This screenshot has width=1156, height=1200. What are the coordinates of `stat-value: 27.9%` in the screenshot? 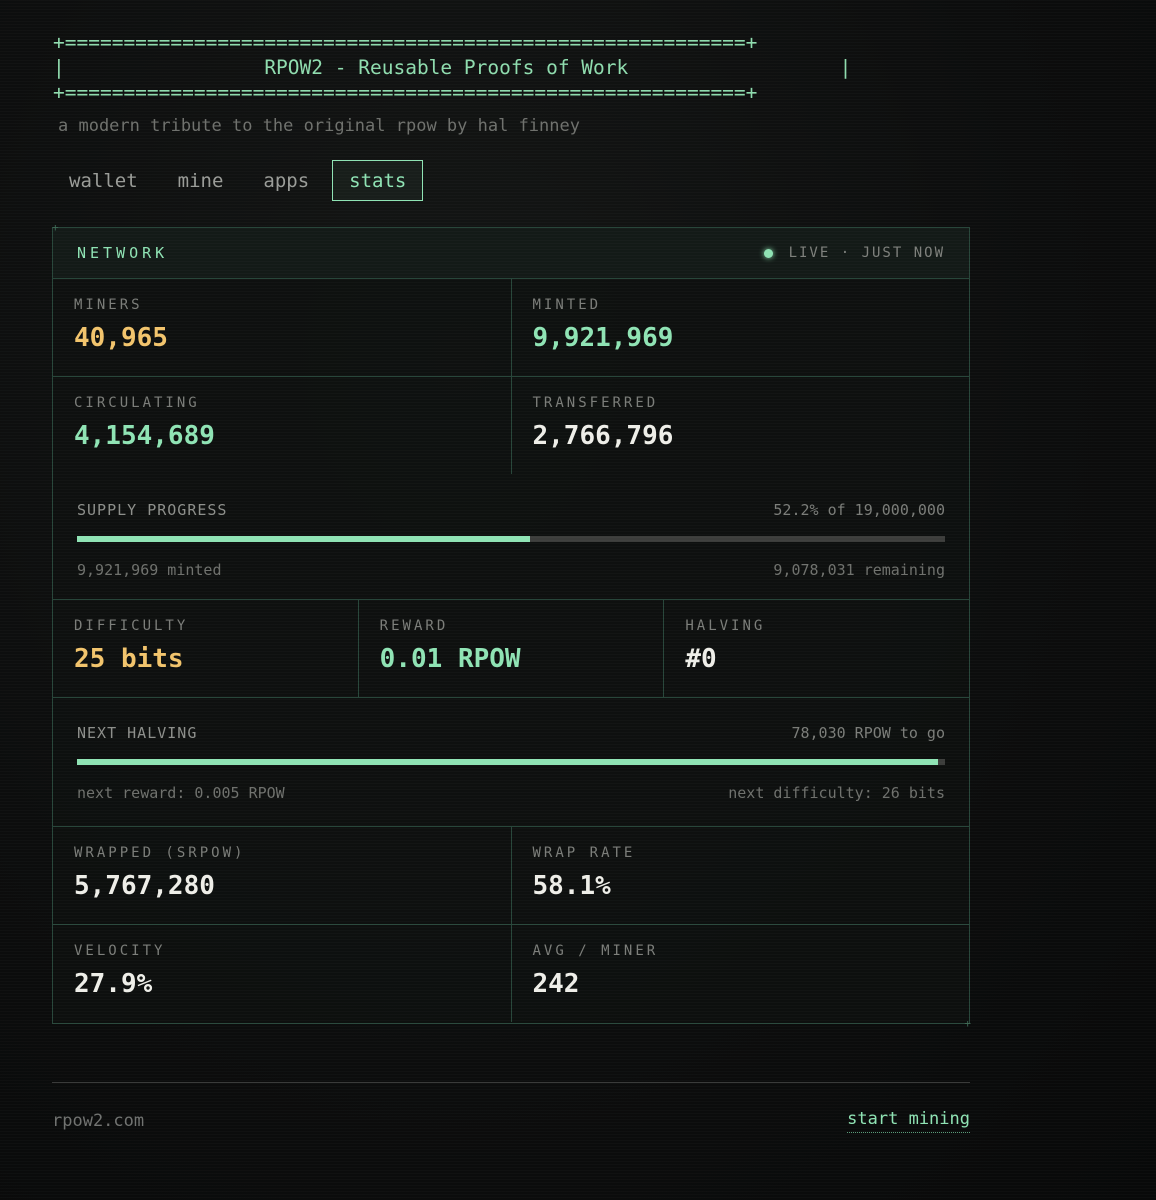 It's located at (113, 984).